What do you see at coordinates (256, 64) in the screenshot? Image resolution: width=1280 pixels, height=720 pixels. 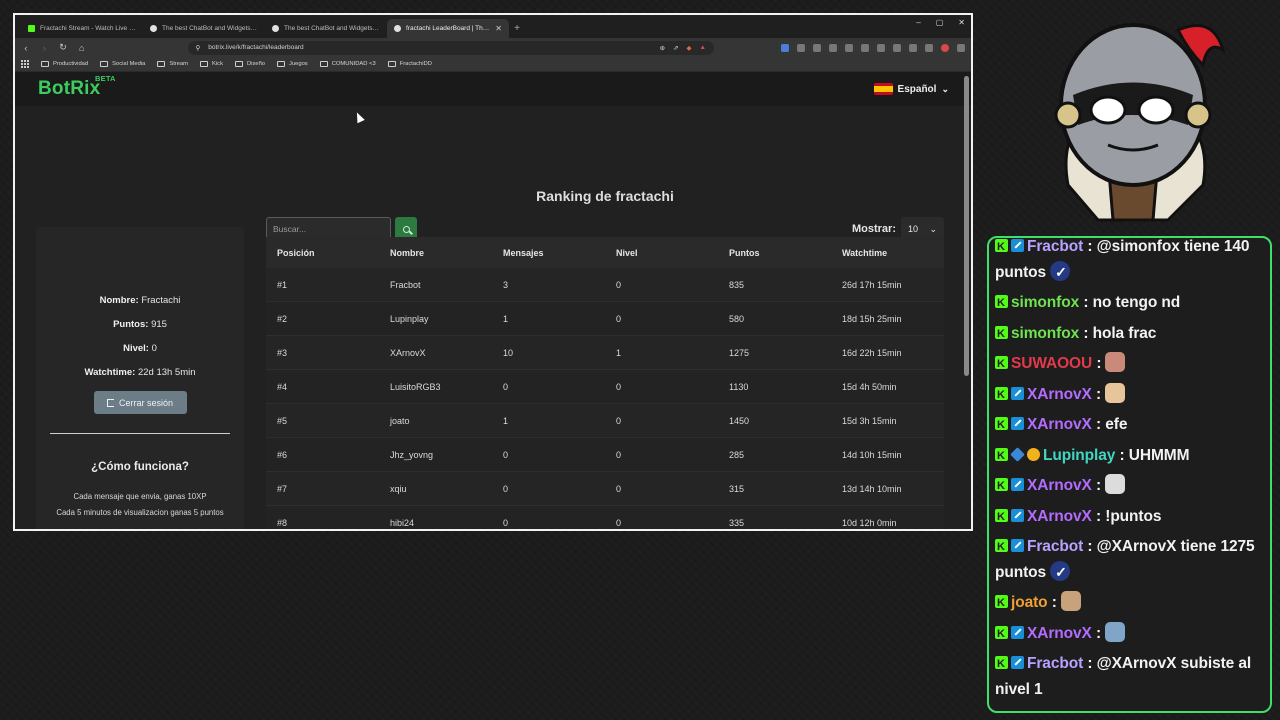 I see `bookmark-label: Diseño` at bounding box center [256, 64].